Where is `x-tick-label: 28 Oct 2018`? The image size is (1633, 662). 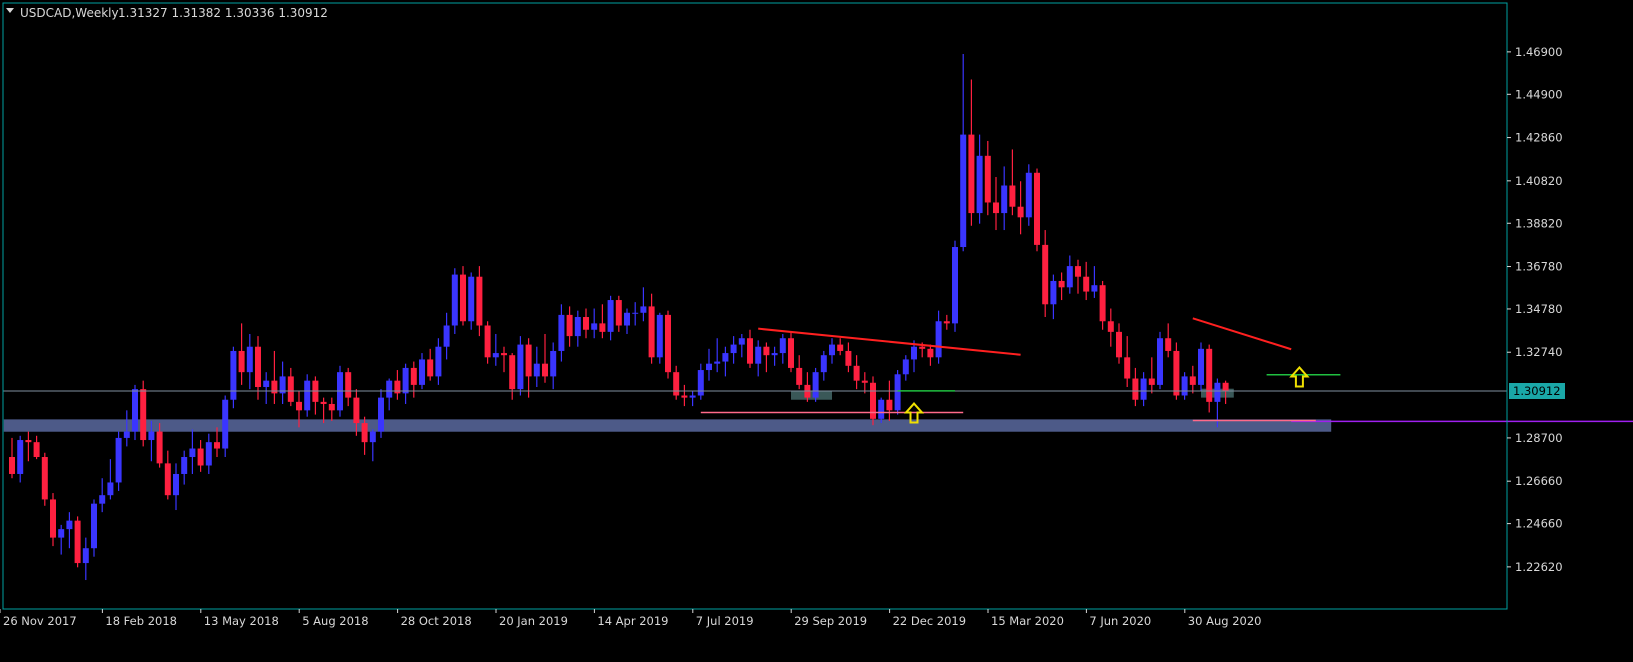 x-tick-label: 28 Oct 2018 is located at coordinates (436, 621).